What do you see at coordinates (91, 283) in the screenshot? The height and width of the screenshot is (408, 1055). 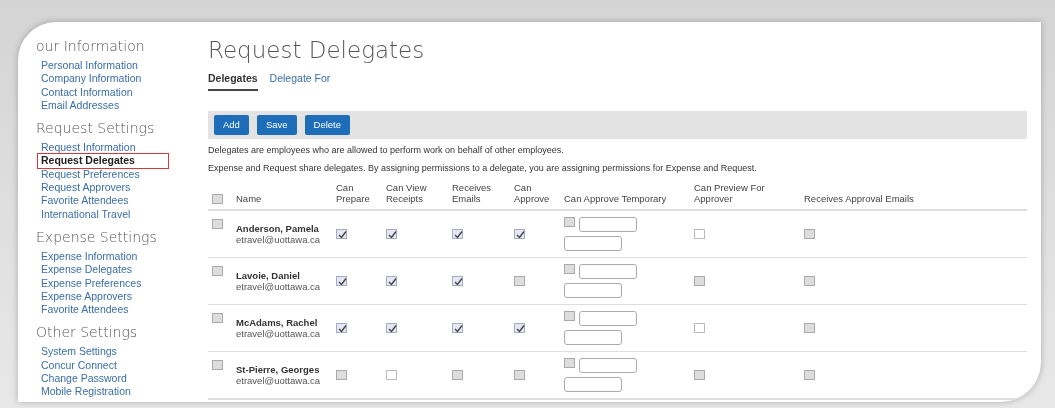 I see `sidebar-link: Expense Preferences` at bounding box center [91, 283].